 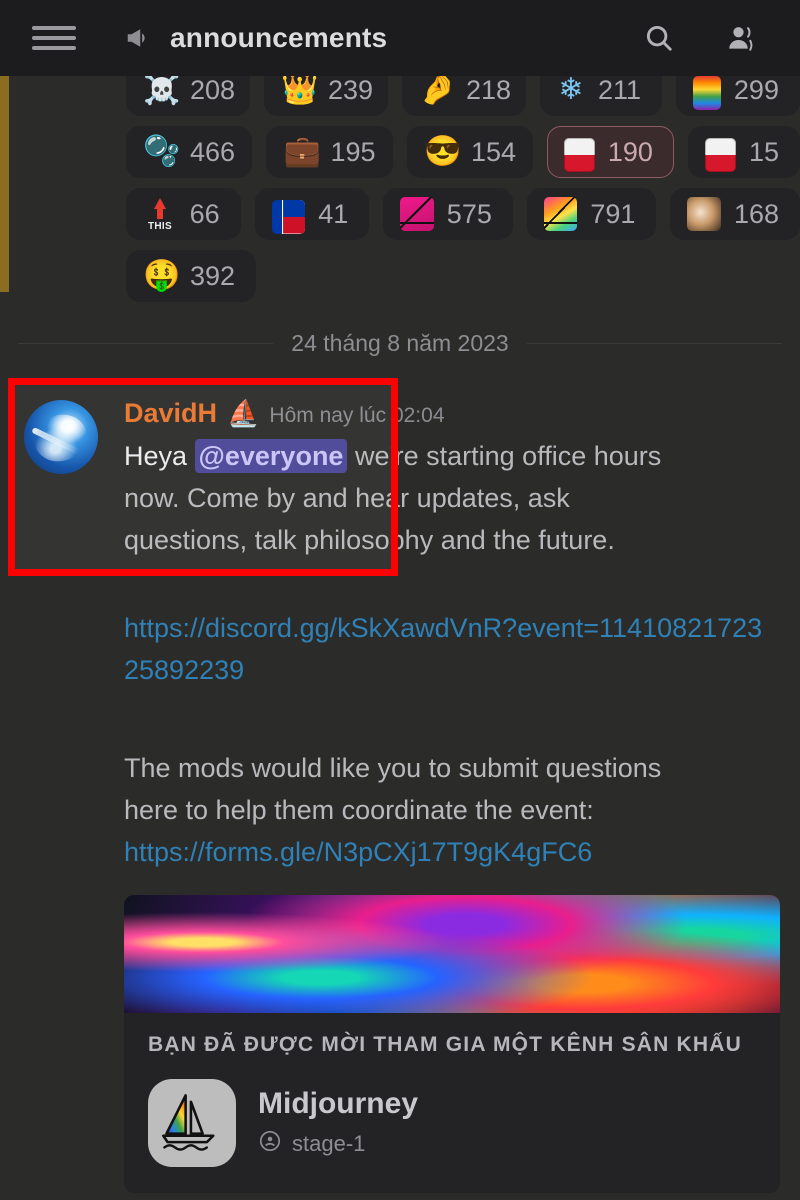 I want to click on channel-header: announcements, so click(x=400, y=38).